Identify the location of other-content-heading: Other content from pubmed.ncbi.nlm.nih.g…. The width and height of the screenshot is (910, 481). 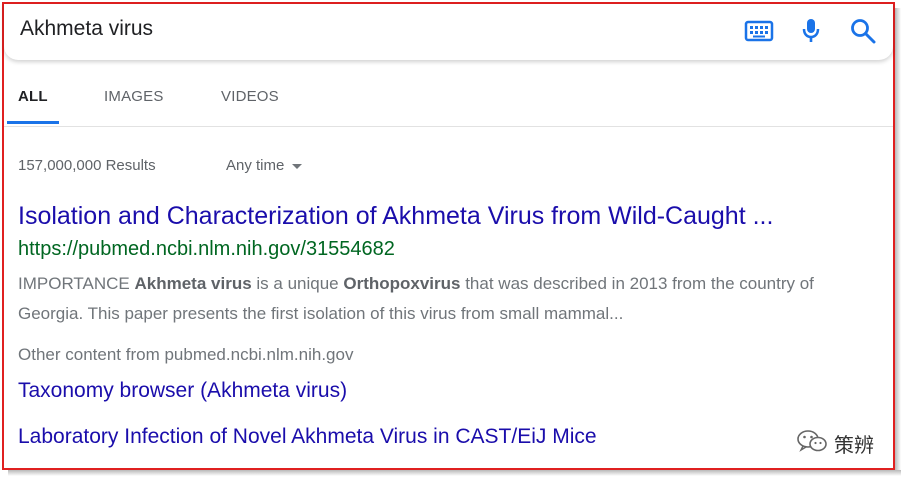
(186, 354).